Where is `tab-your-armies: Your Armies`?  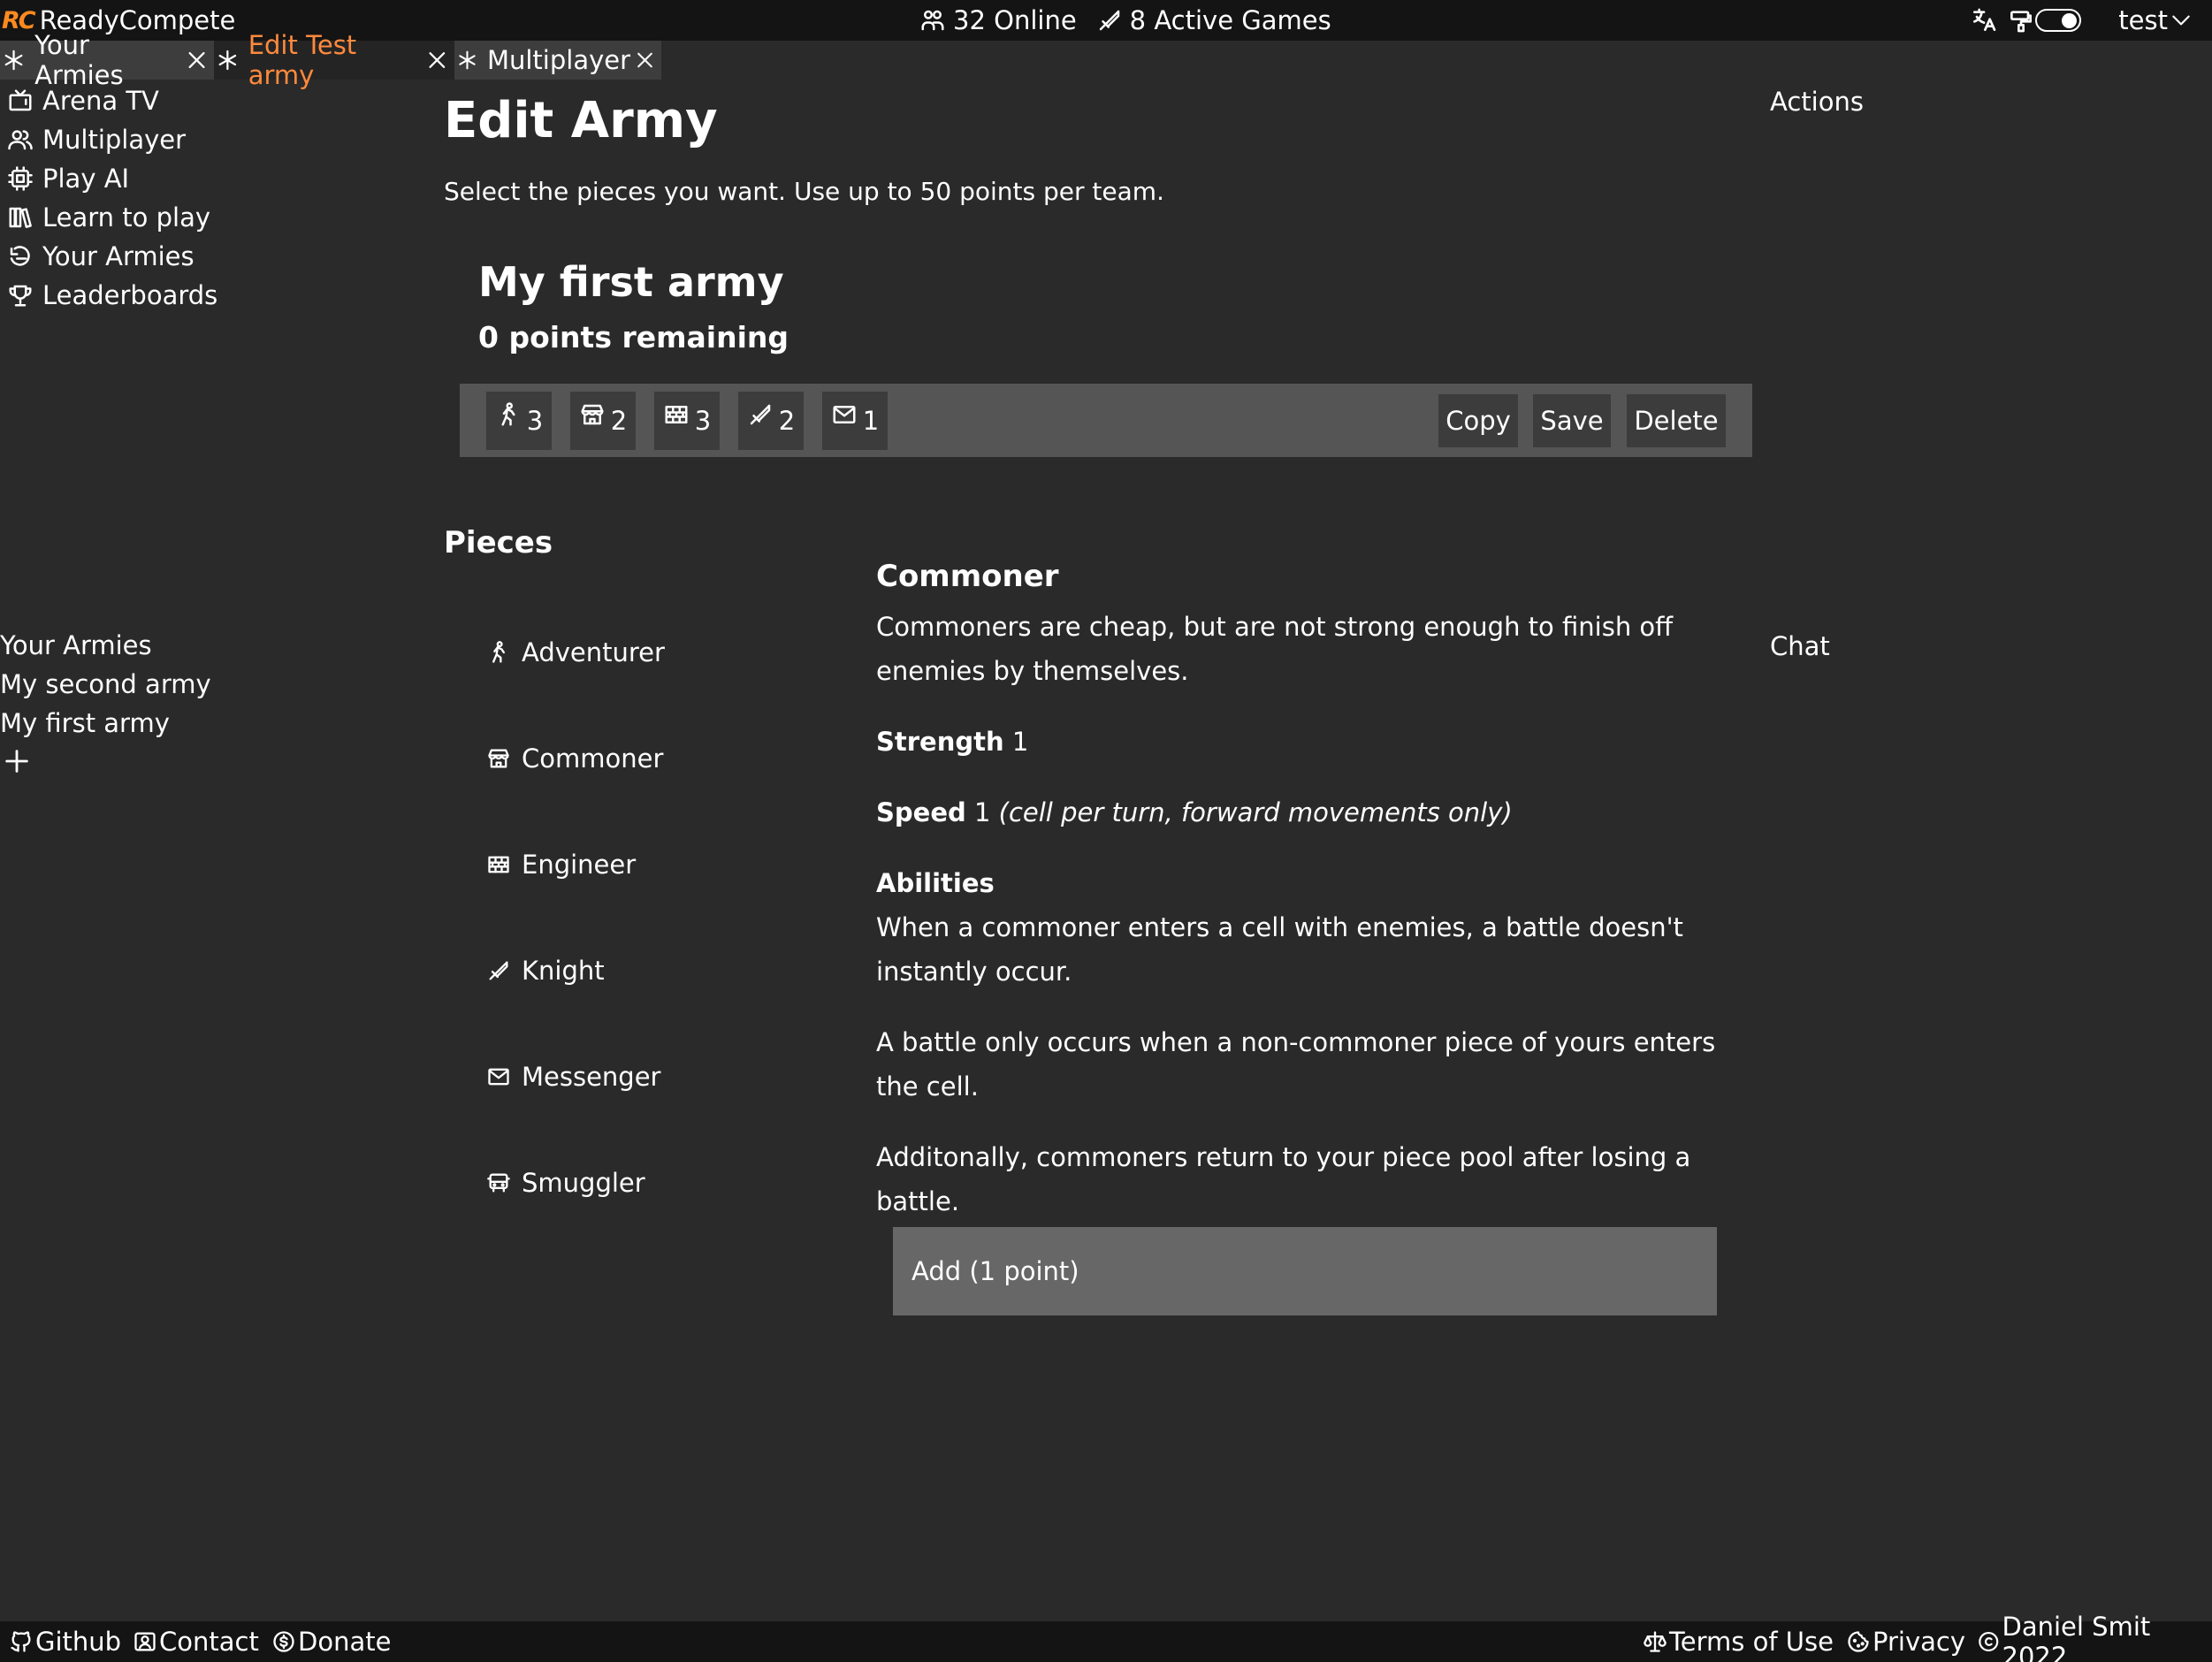
tab-your-armies: Your Armies is located at coordinates (107, 60).